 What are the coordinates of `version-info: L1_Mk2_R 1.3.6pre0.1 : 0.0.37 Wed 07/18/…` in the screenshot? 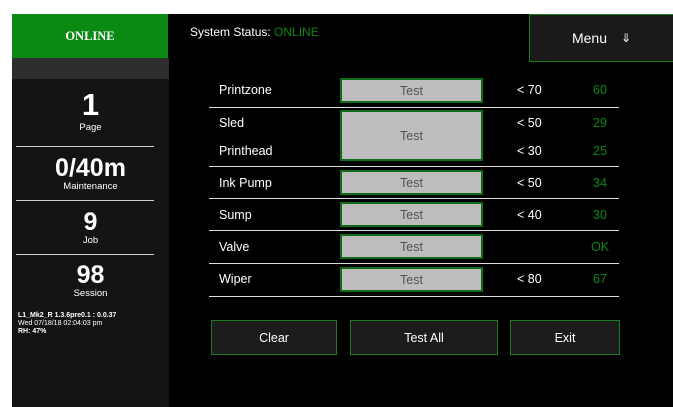 It's located at (67, 324).